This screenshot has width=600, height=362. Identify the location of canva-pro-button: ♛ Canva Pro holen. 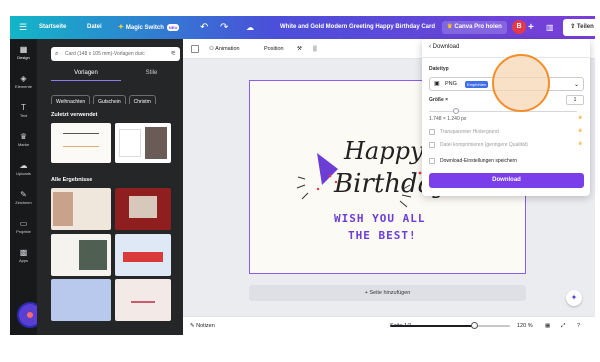
(474, 27).